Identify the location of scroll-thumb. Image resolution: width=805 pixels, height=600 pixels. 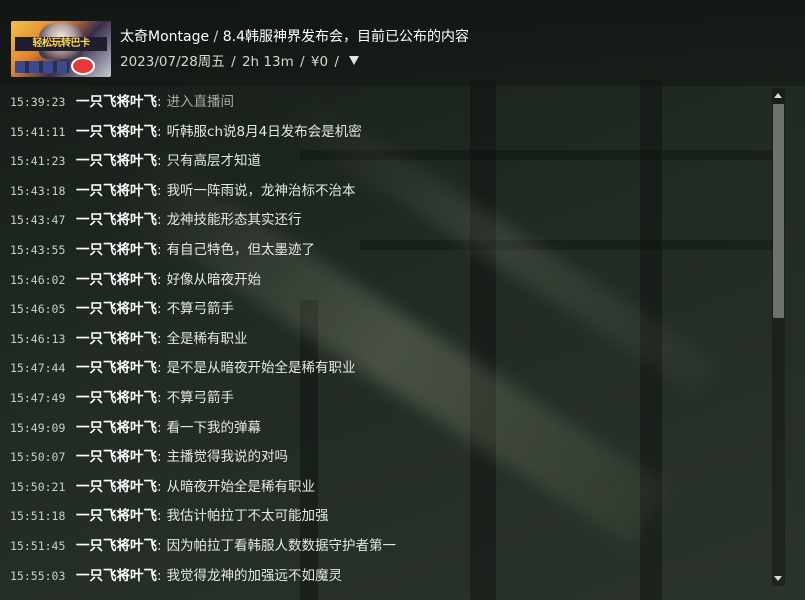
(778, 211).